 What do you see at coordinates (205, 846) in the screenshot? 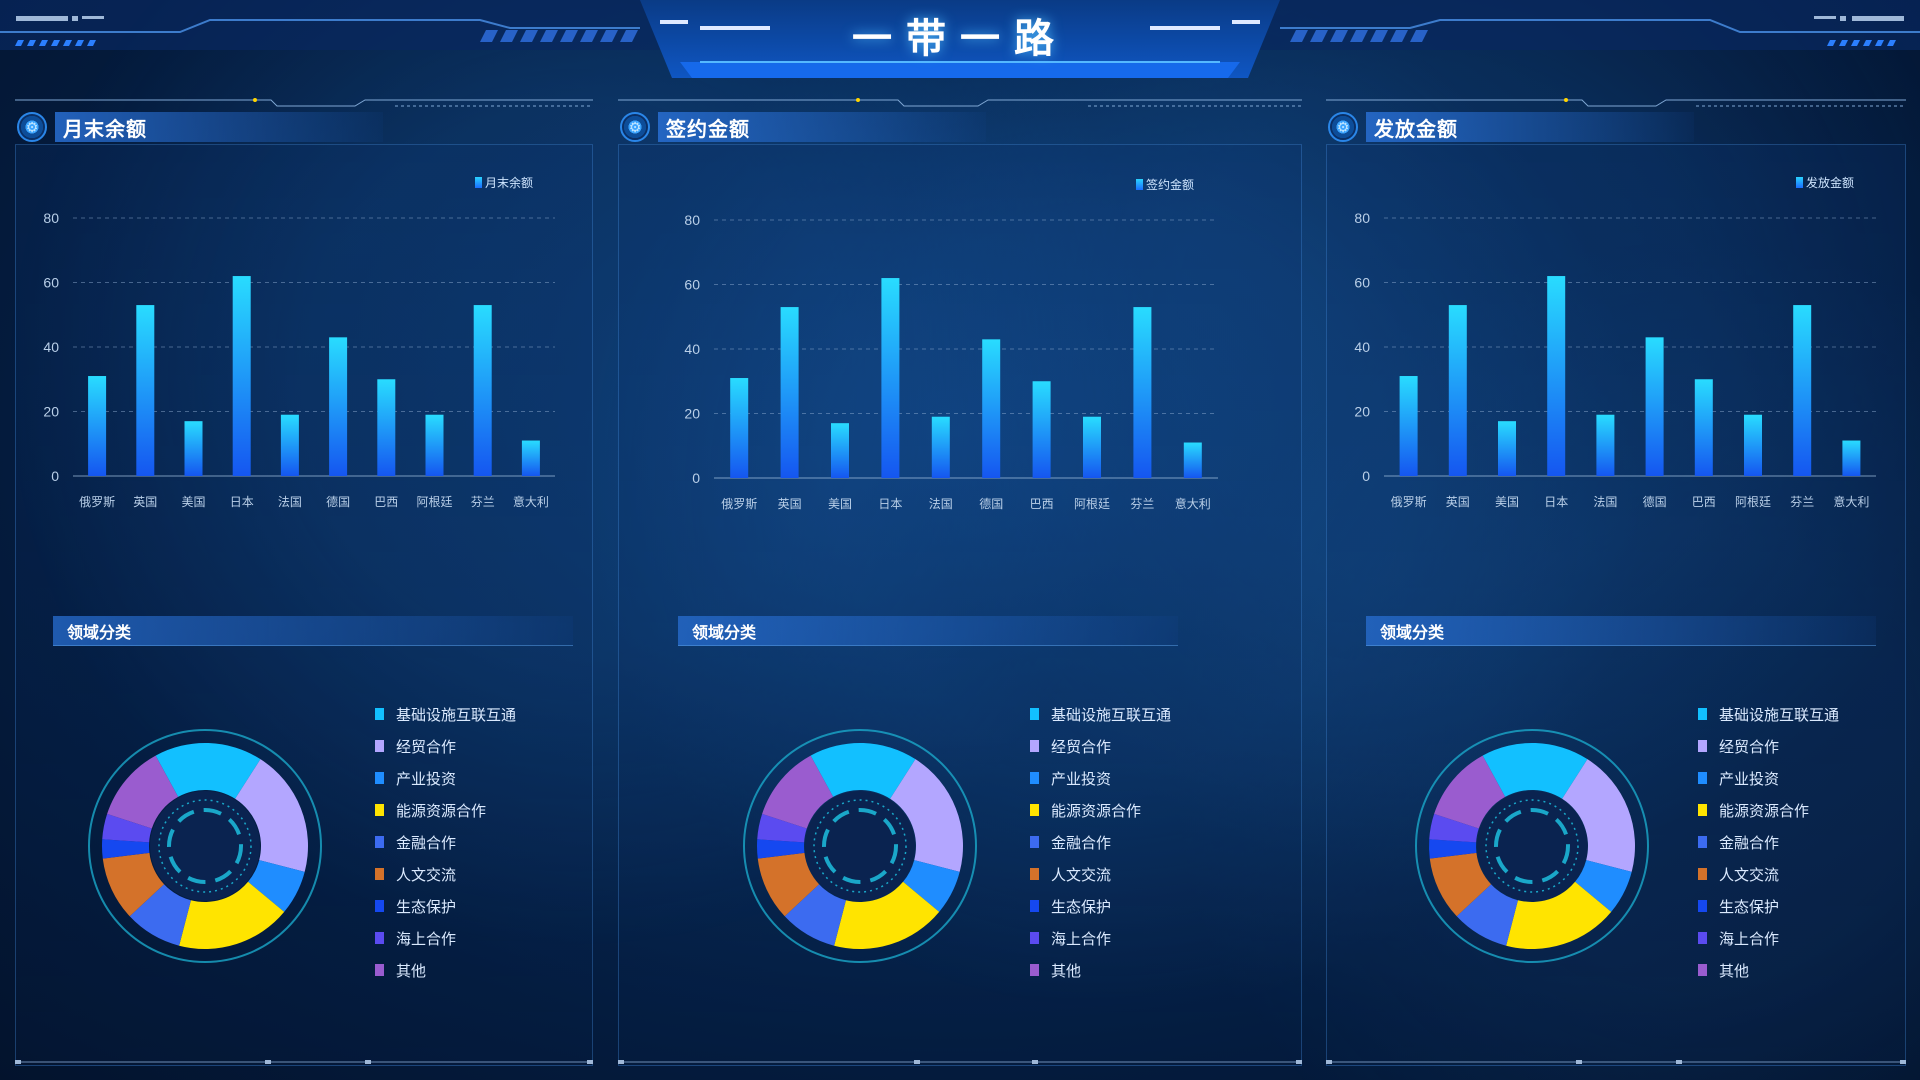
I see `donut-center` at bounding box center [205, 846].